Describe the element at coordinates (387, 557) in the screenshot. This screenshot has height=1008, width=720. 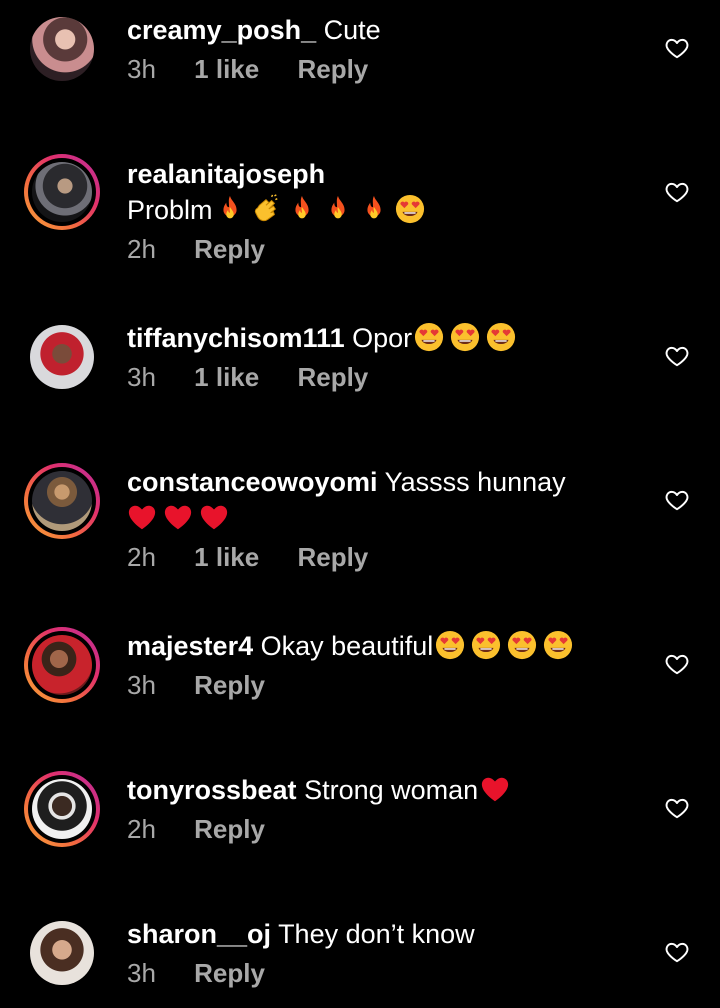
I see `comment-meta: 2h 1 like Reply` at that location.